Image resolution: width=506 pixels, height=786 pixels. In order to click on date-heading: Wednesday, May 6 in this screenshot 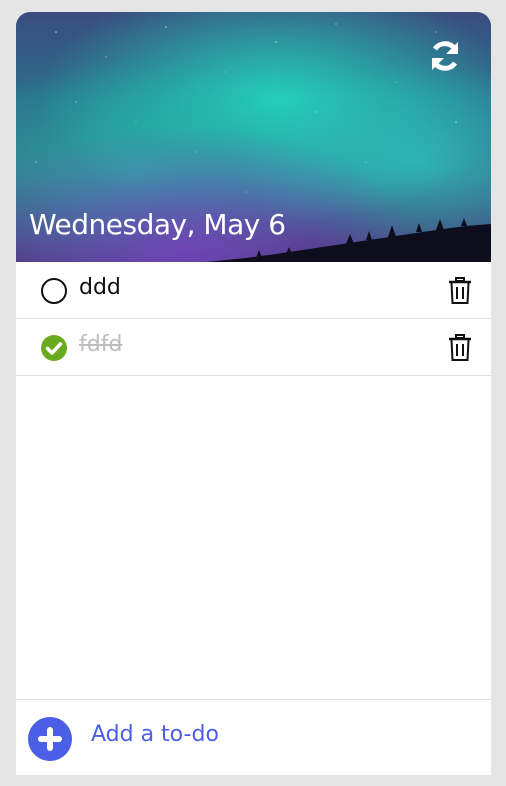, I will do `click(157, 224)`.